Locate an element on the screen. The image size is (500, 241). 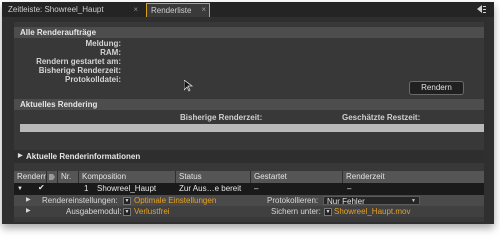
disclosure-triangle-icon: ▶ is located at coordinates (20, 156).